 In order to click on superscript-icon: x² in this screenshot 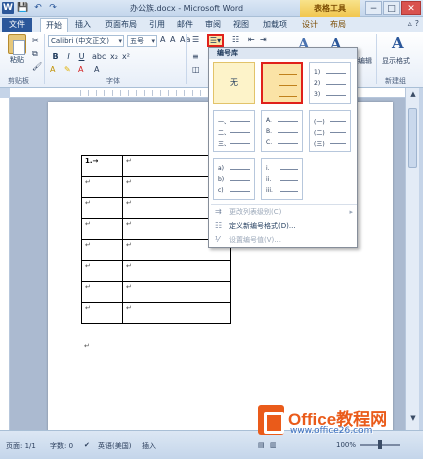, I will do `click(126, 56)`.